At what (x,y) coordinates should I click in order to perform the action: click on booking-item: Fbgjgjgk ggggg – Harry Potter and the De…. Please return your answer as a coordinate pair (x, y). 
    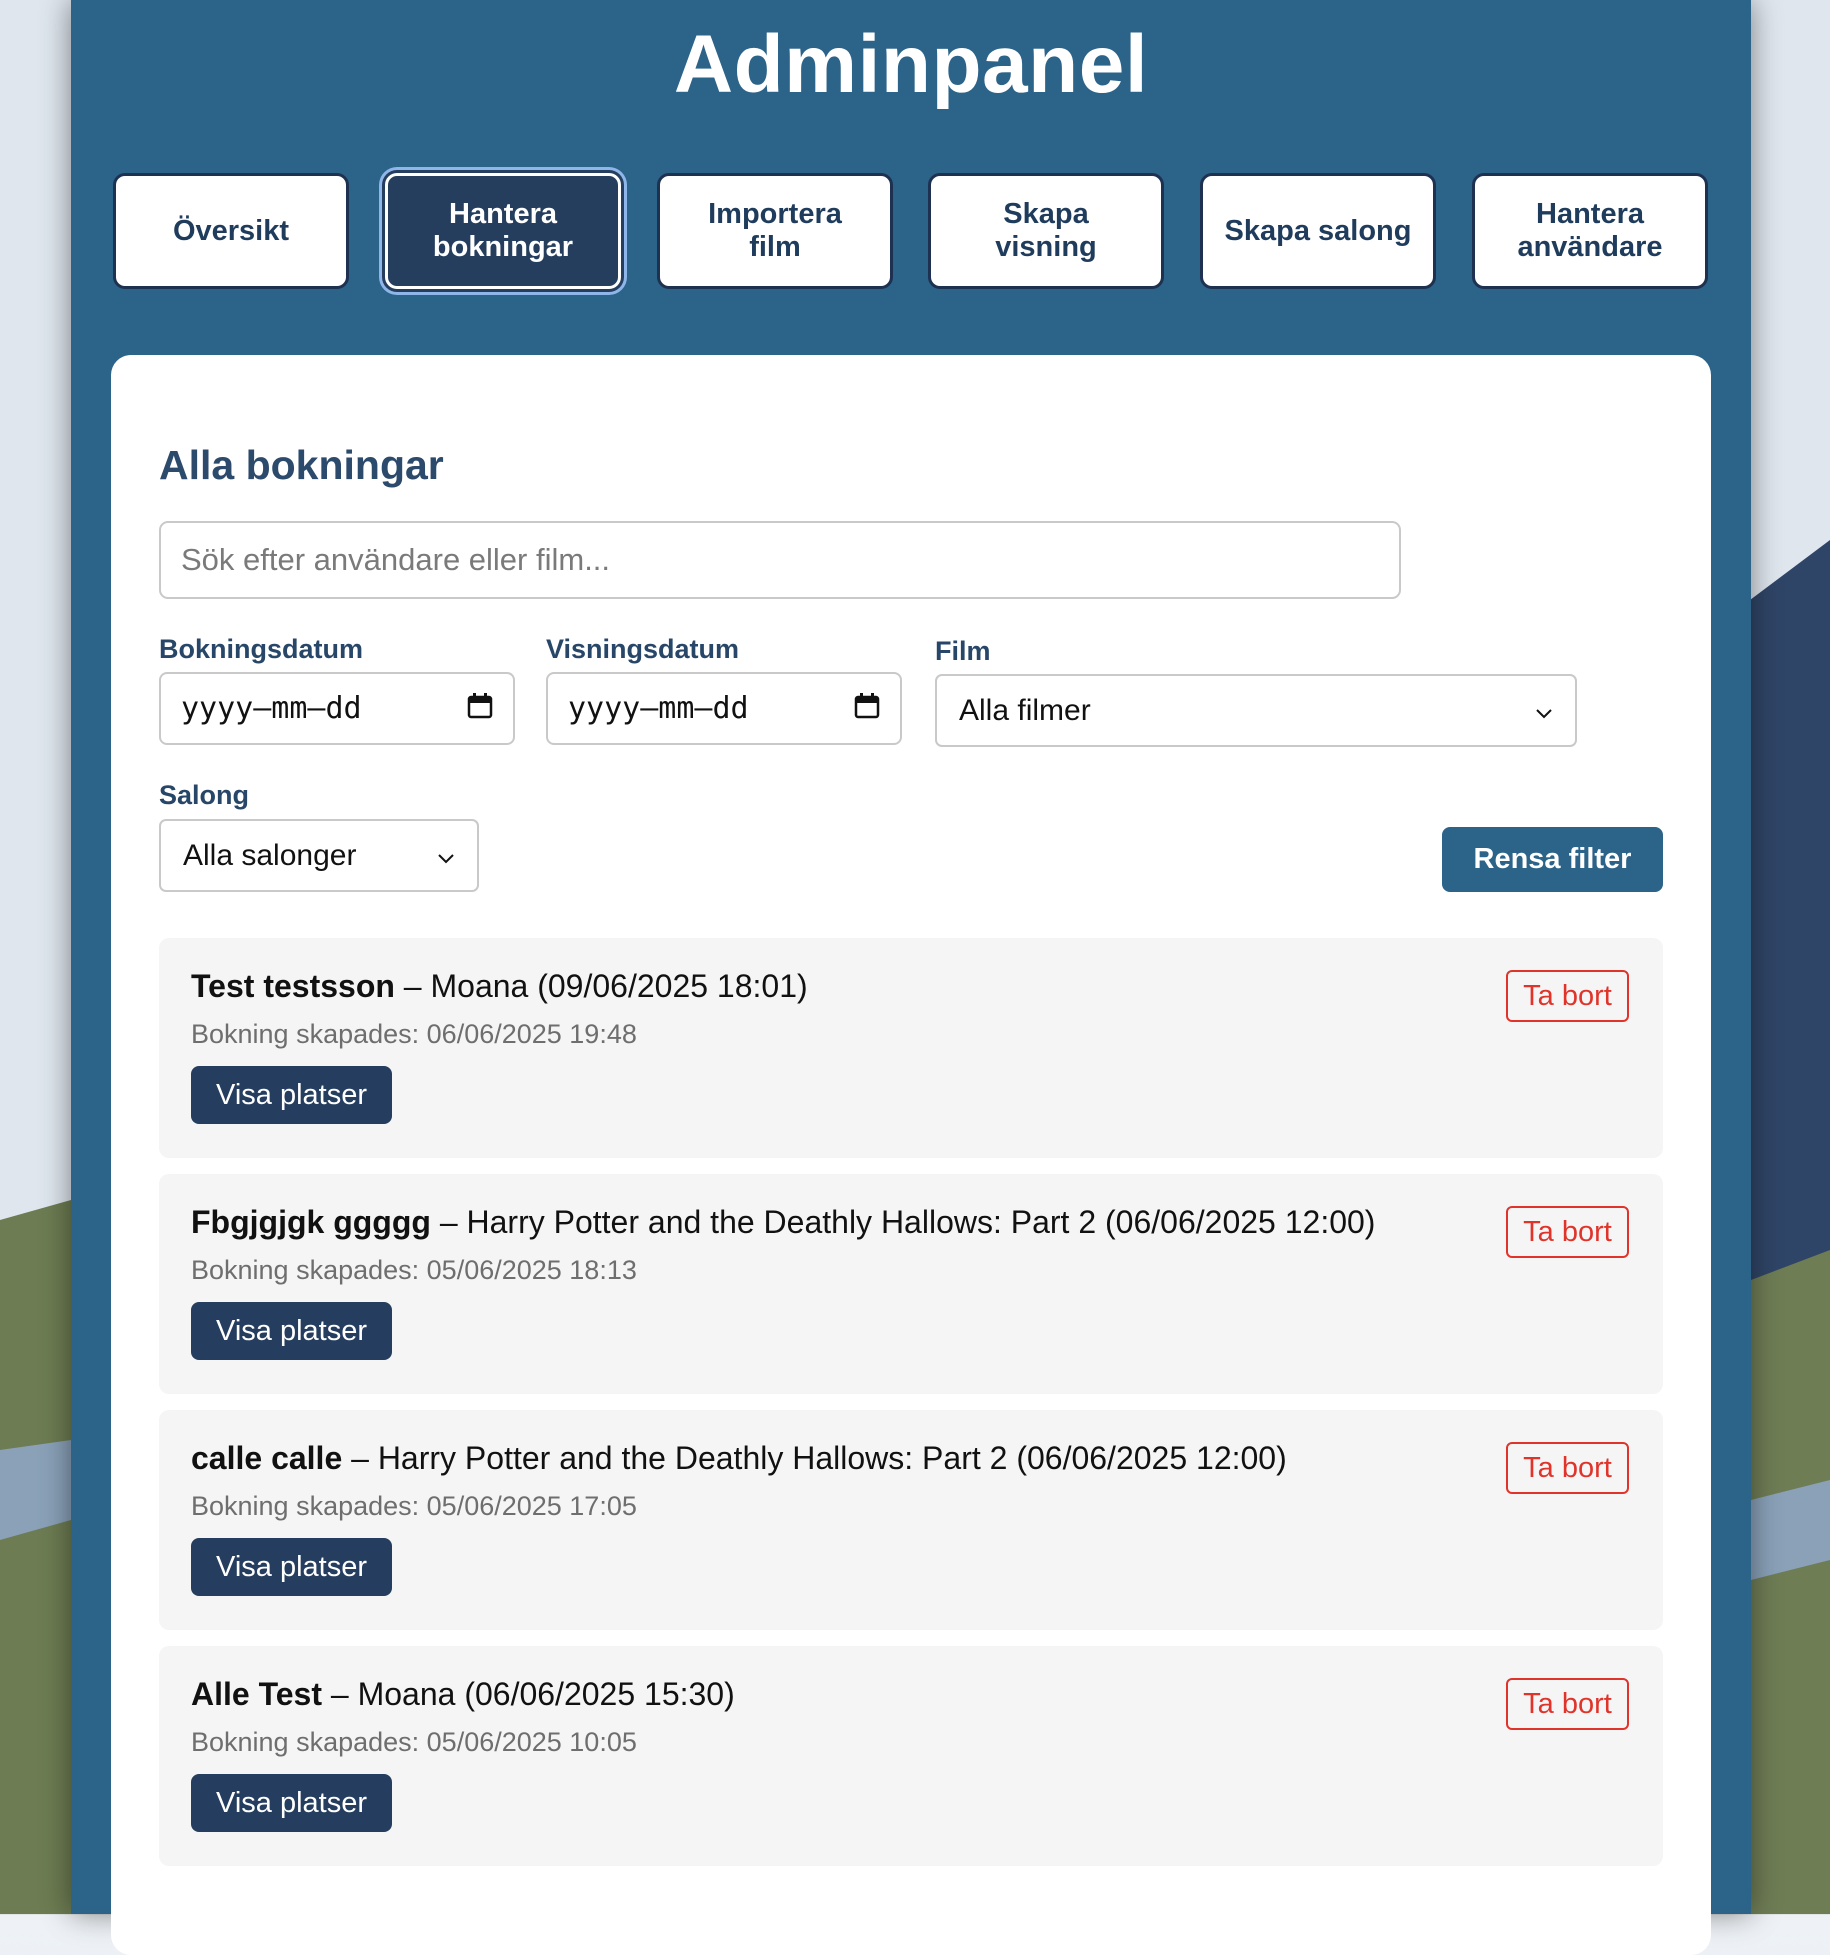
    Looking at the image, I should click on (911, 1284).